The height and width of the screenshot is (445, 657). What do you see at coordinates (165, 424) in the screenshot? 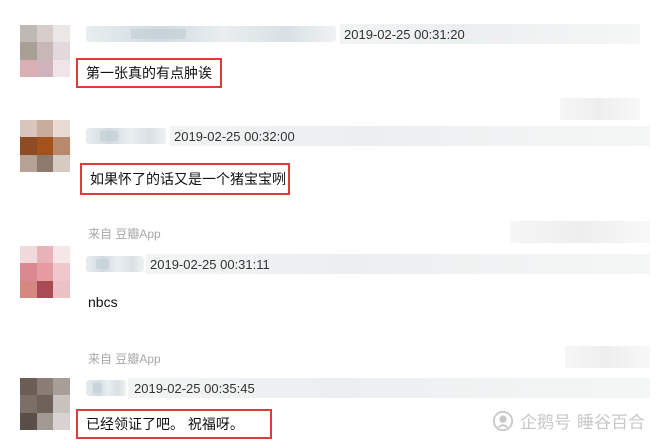
I see `comment-text: 已经领证了吧。 祝福呀。` at bounding box center [165, 424].